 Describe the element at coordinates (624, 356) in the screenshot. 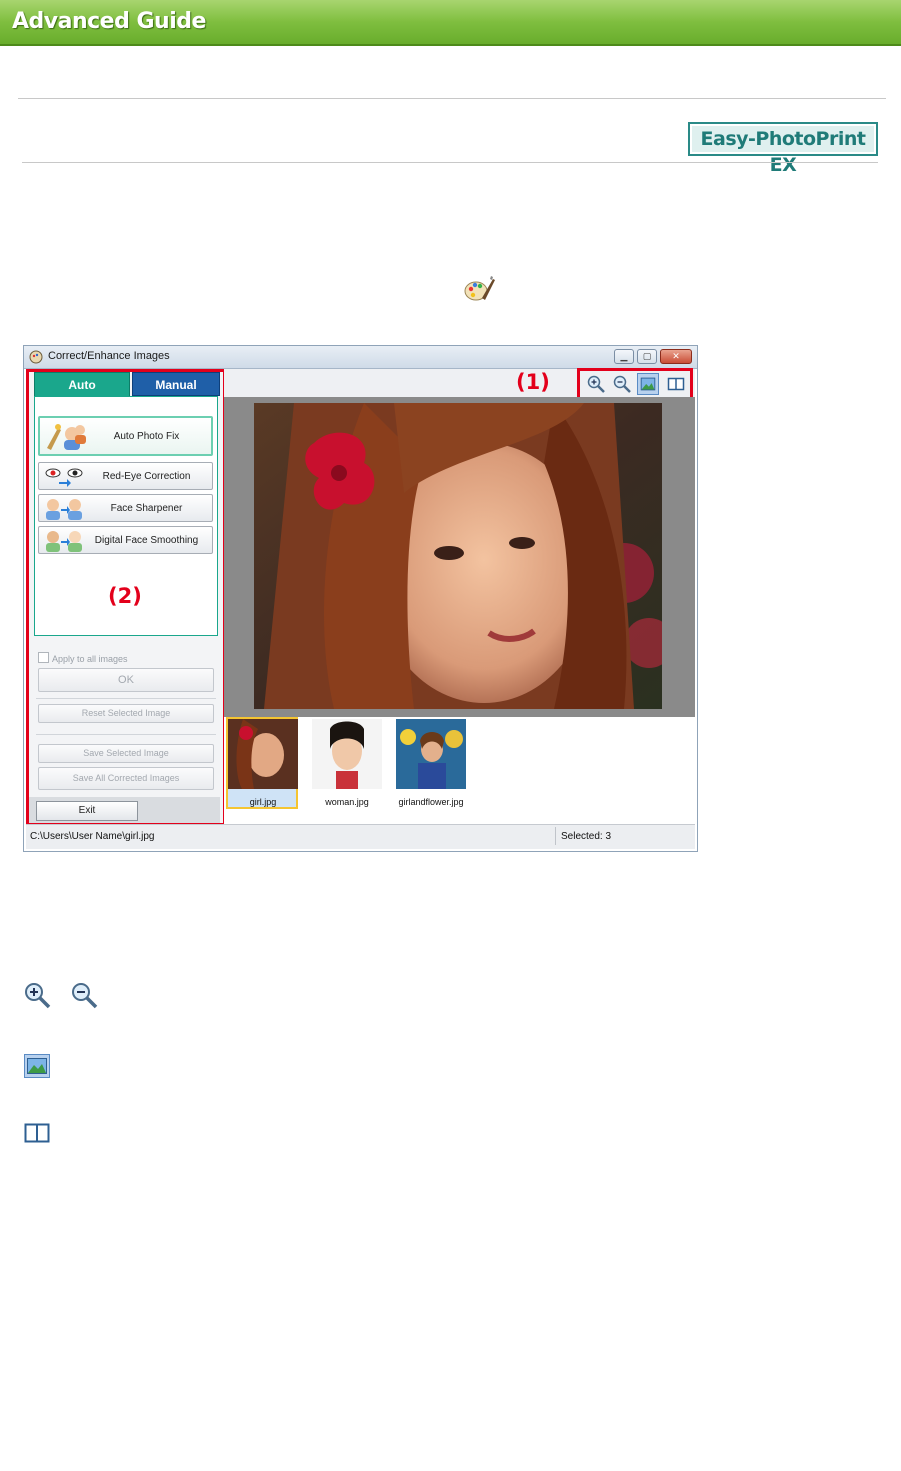

I see `minimize-button: ▁` at that location.